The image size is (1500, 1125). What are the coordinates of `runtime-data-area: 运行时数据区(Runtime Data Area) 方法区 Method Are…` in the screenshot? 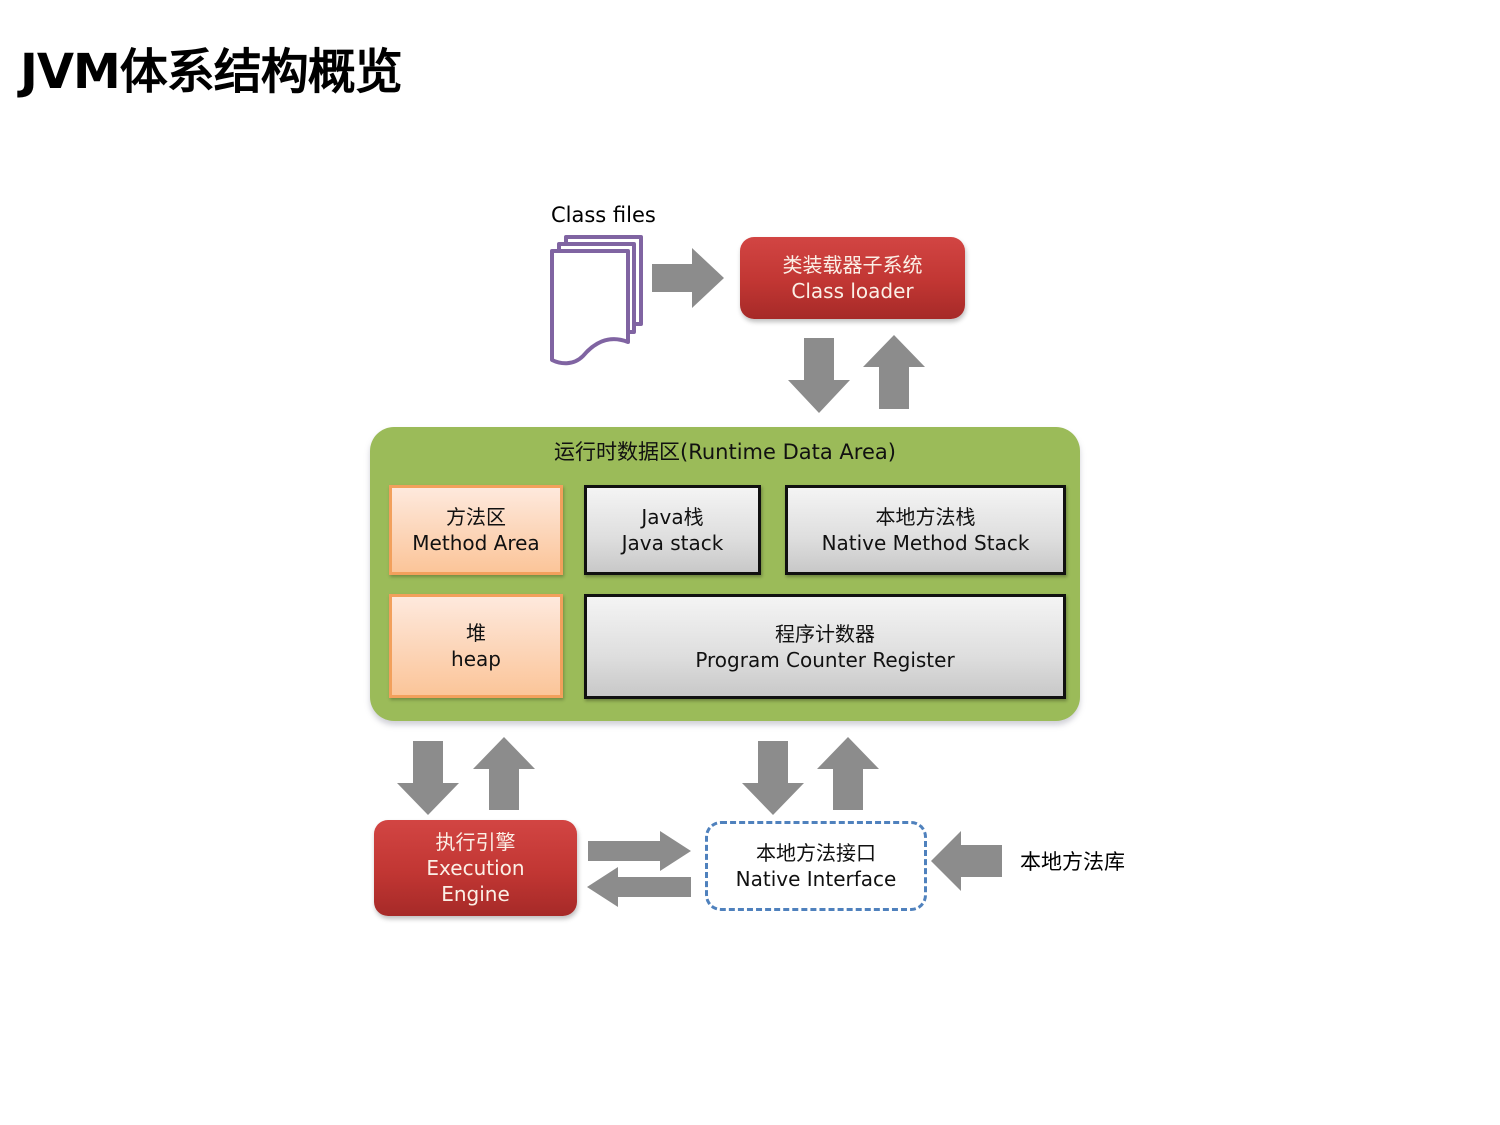 It's located at (725, 574).